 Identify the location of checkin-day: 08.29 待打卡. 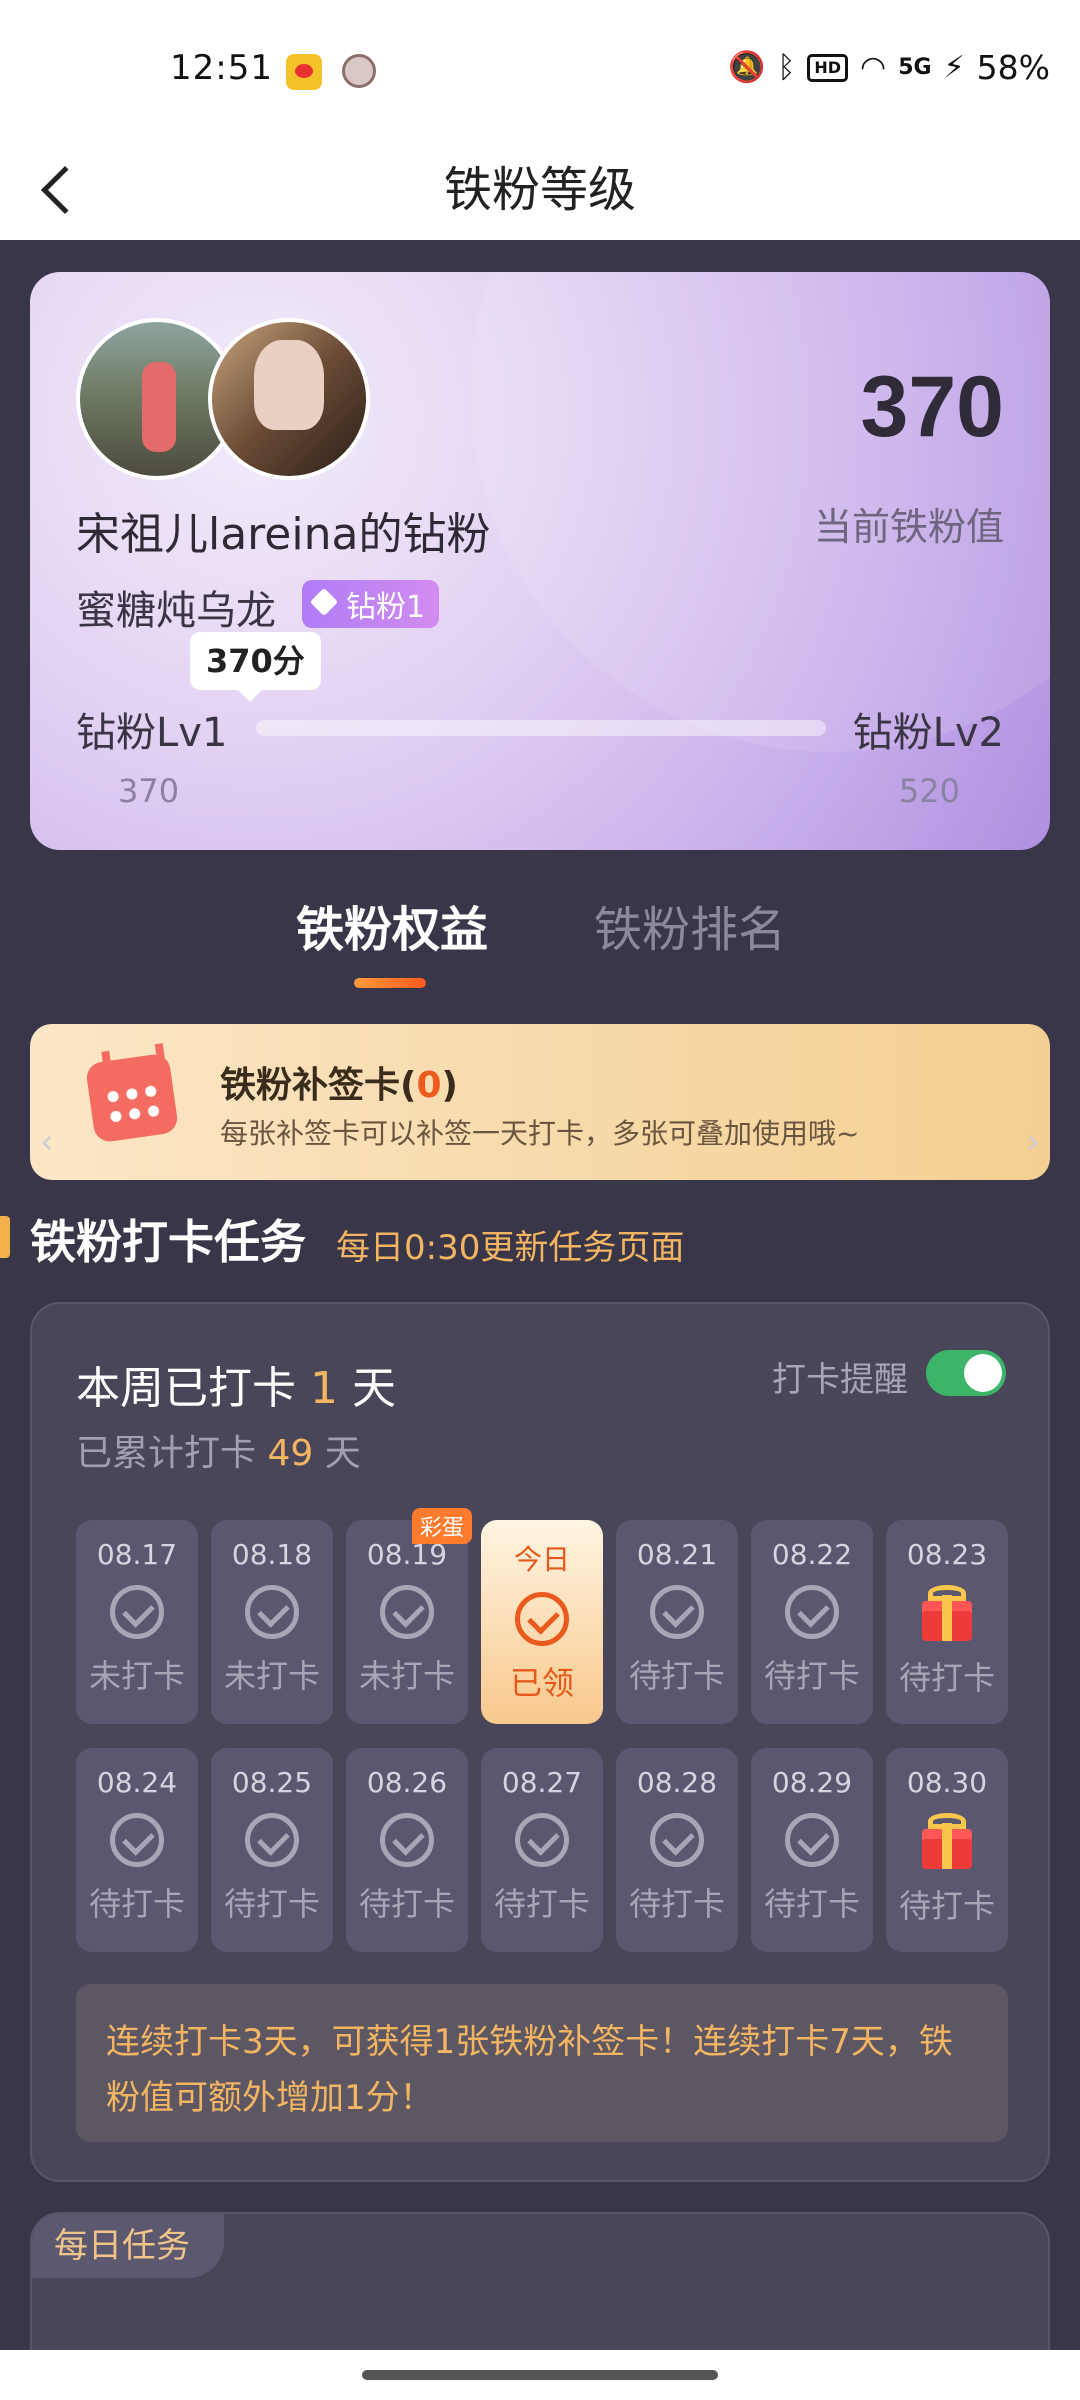
(812, 1850).